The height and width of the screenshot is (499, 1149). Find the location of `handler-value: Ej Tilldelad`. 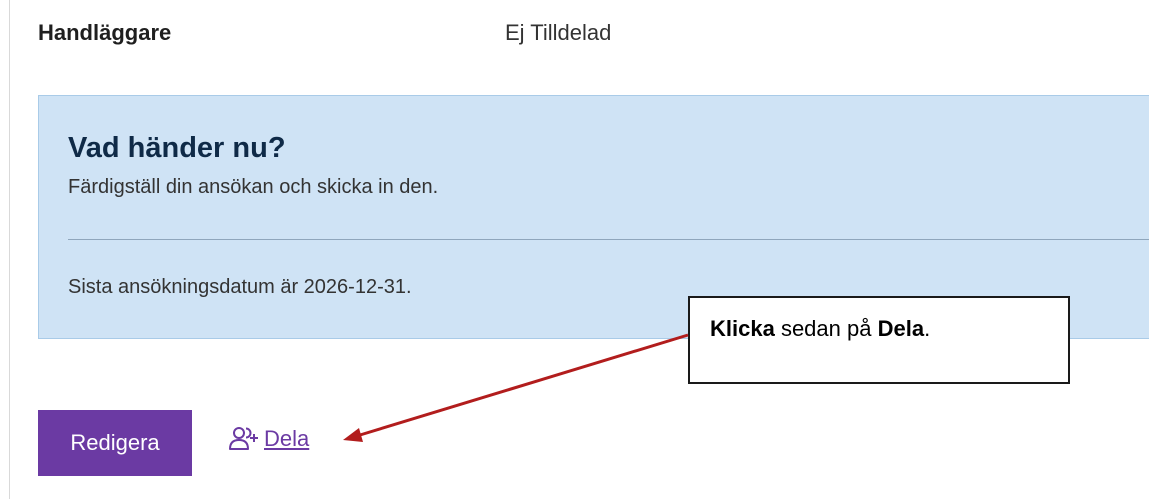

handler-value: Ej Tilldelad is located at coordinates (558, 32).